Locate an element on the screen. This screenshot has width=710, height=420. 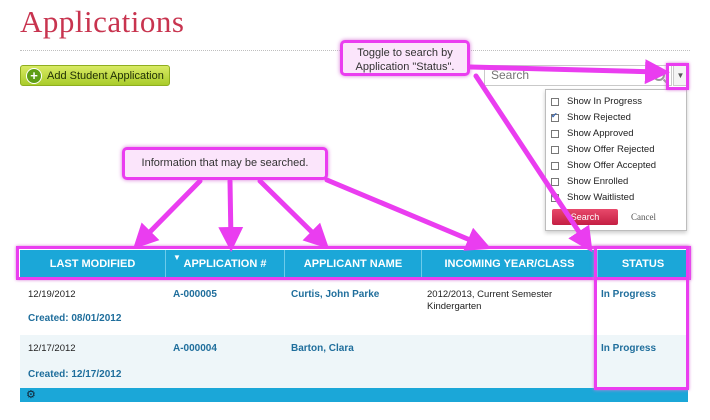
arrow-to-applicant is located at coordinates (293, 214).